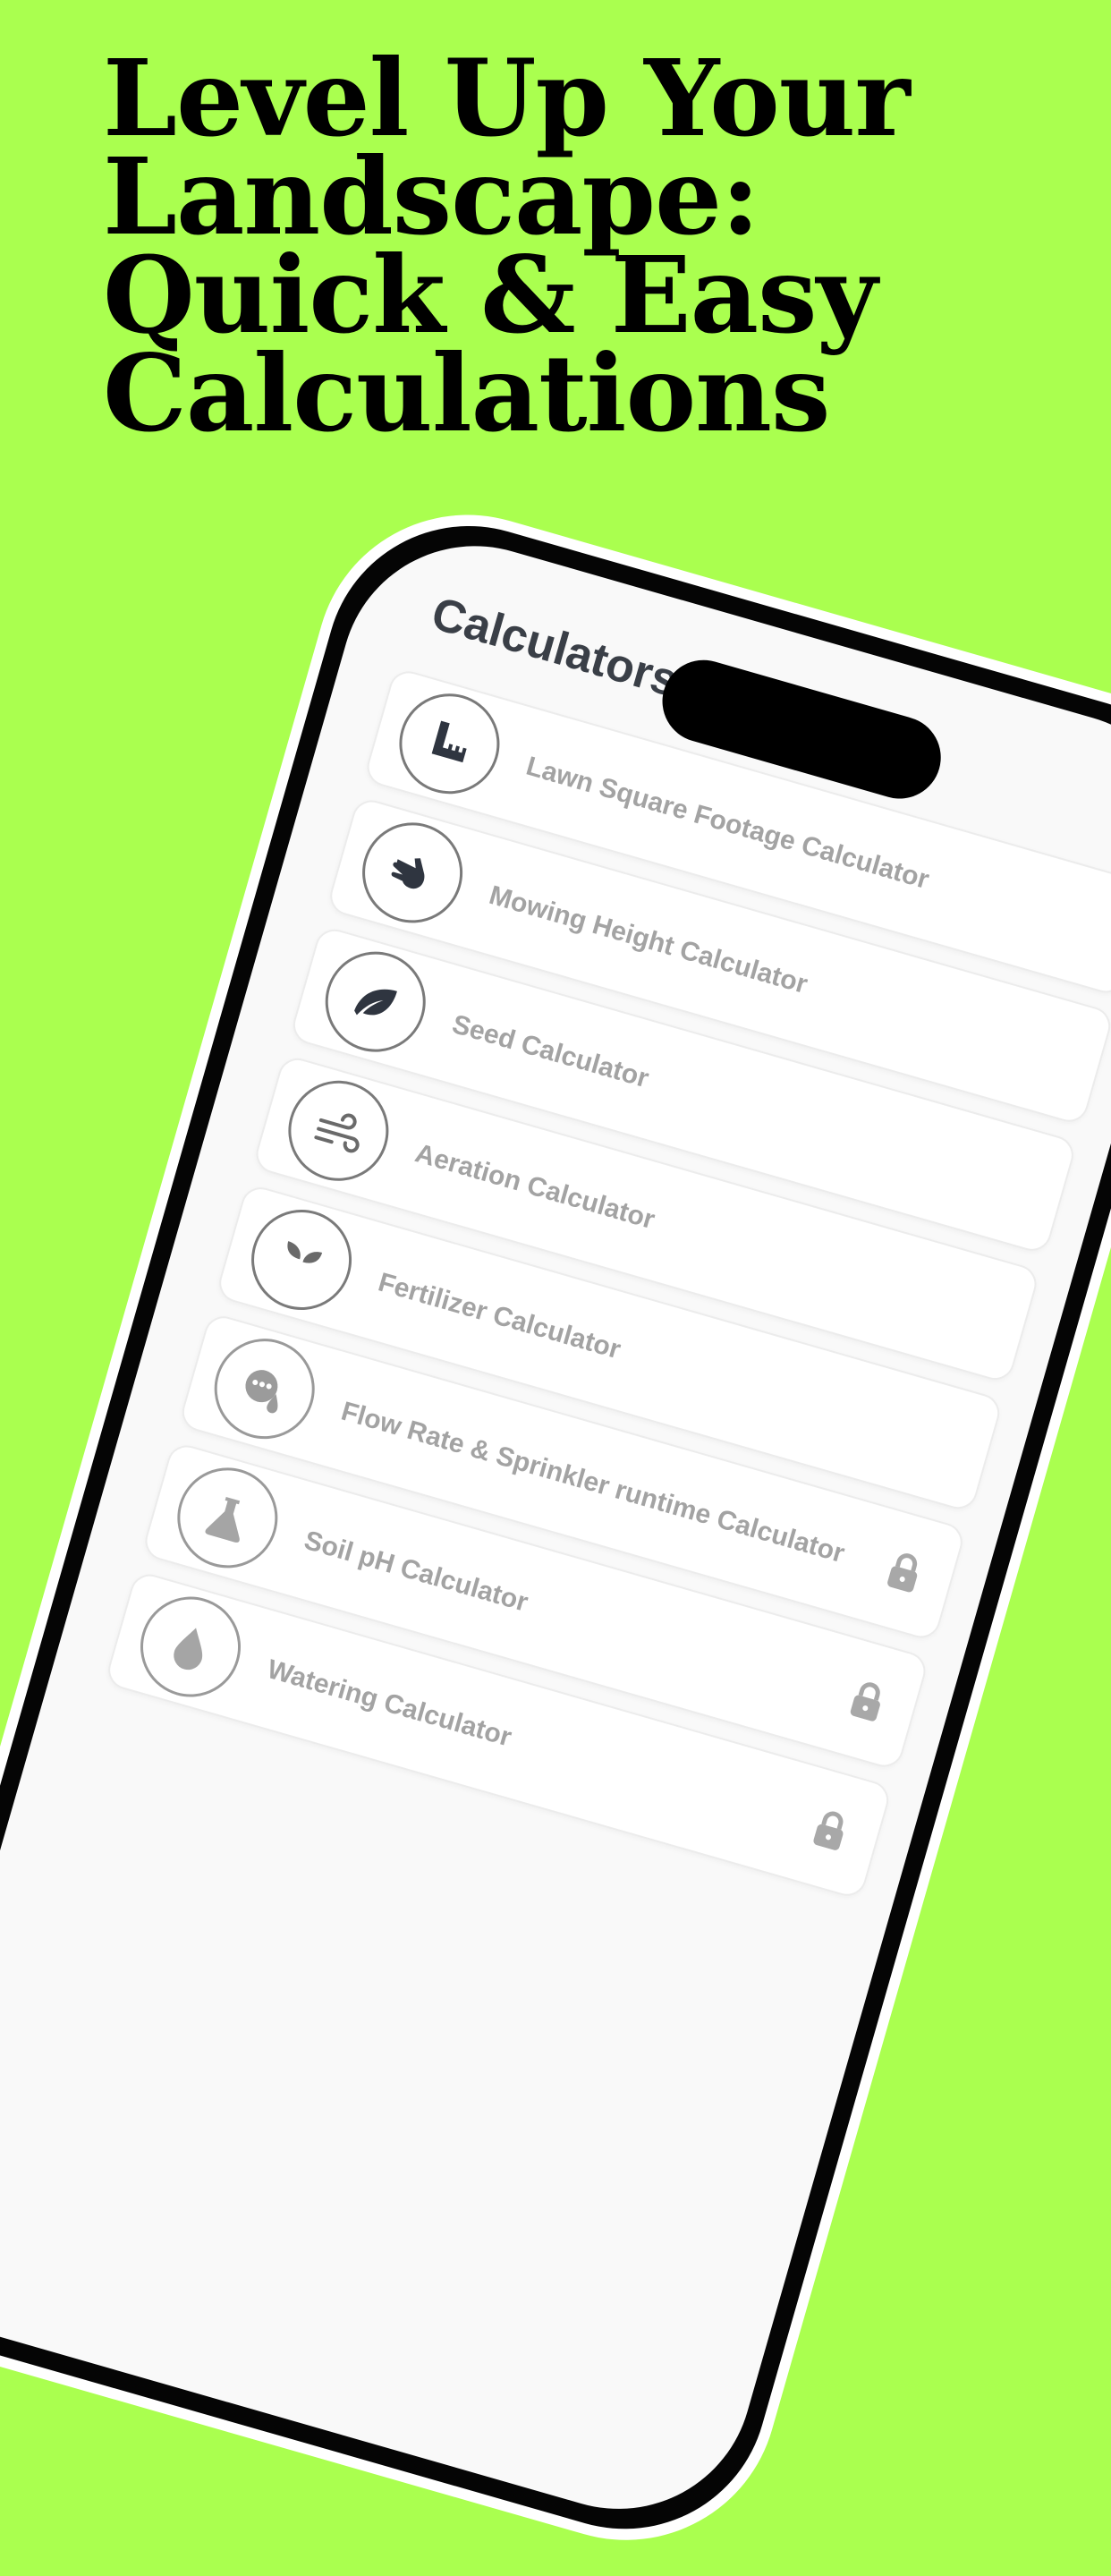 Image resolution: width=1111 pixels, height=2576 pixels. What do you see at coordinates (338, 1131) in the screenshot?
I see `wind-icon` at bounding box center [338, 1131].